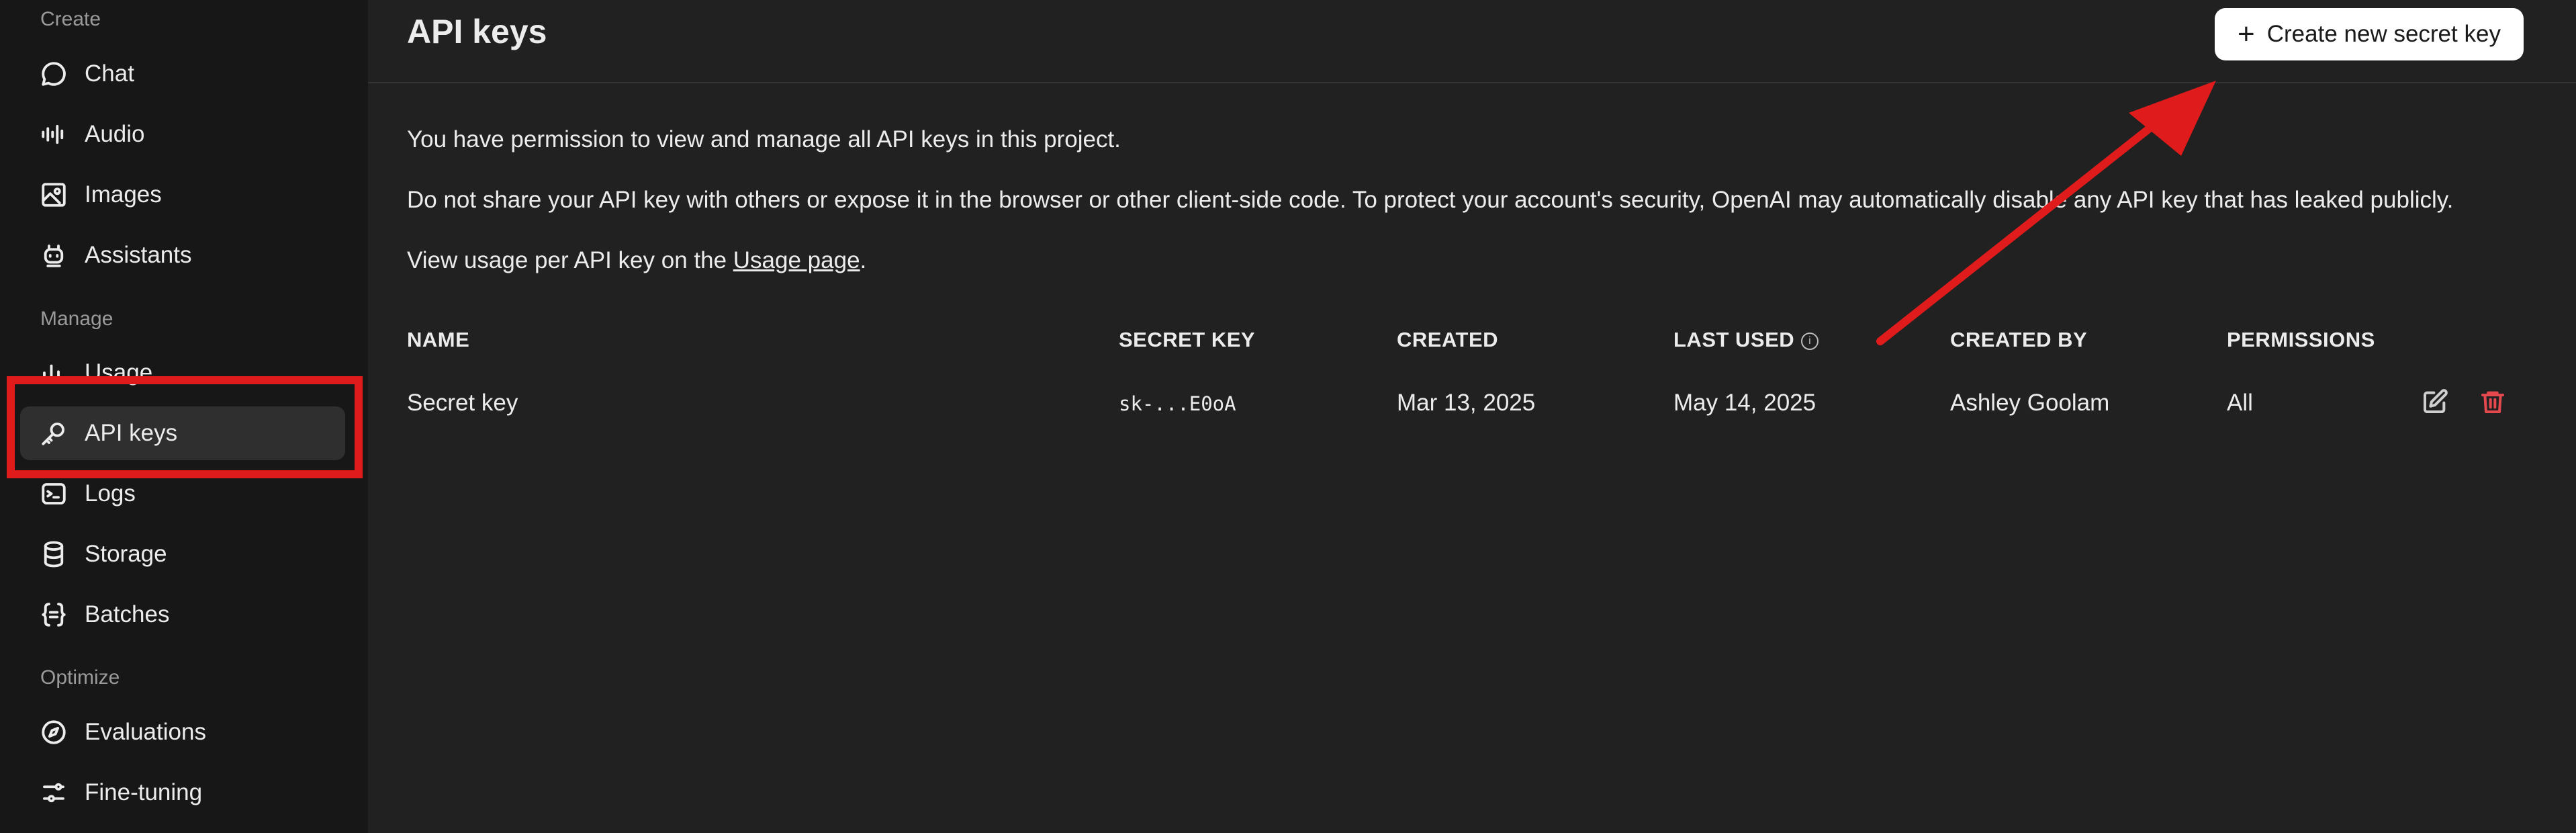 The width and height of the screenshot is (2576, 833). Describe the element at coordinates (2383, 34) in the screenshot. I see `create-button-label: Create new secret key` at that location.